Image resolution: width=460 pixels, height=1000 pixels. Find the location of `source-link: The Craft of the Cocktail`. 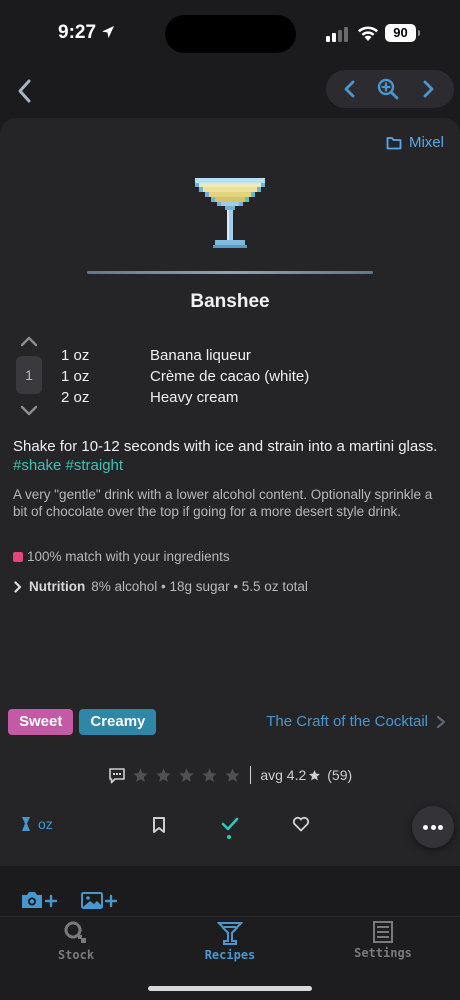

source-link: The Craft of the Cocktail is located at coordinates (356, 721).